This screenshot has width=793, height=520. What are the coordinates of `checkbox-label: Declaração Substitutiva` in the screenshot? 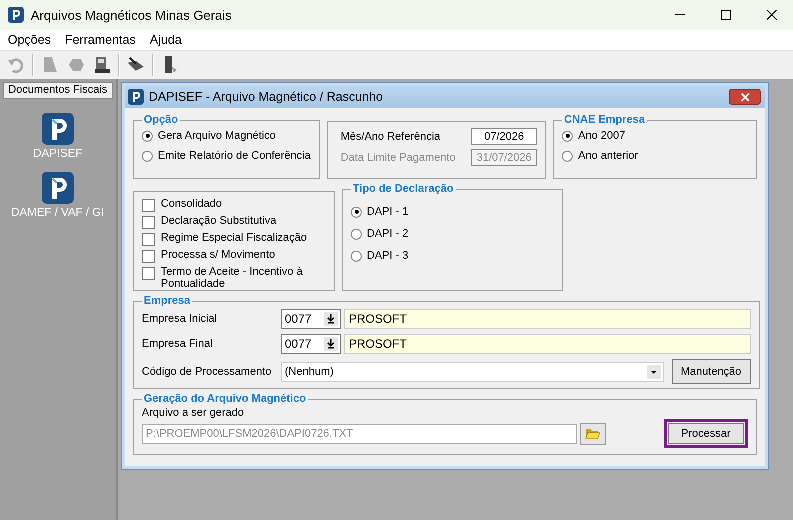 It's located at (219, 221).